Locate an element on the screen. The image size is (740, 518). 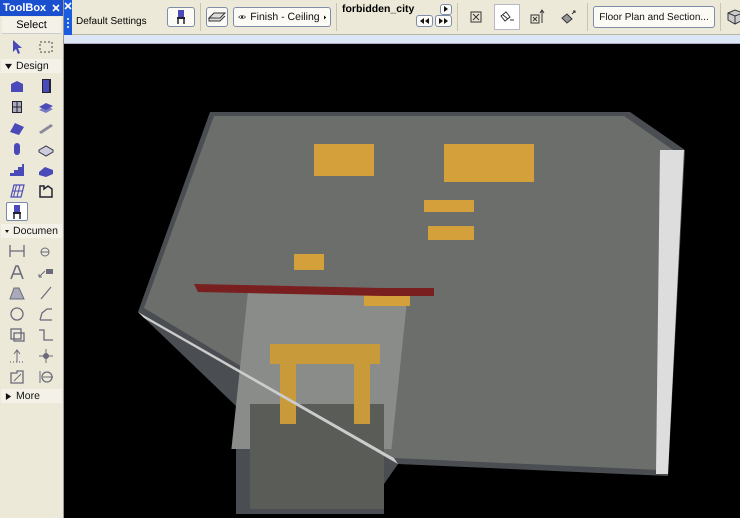
settings-label: Default Settings is located at coordinates (112, 21).